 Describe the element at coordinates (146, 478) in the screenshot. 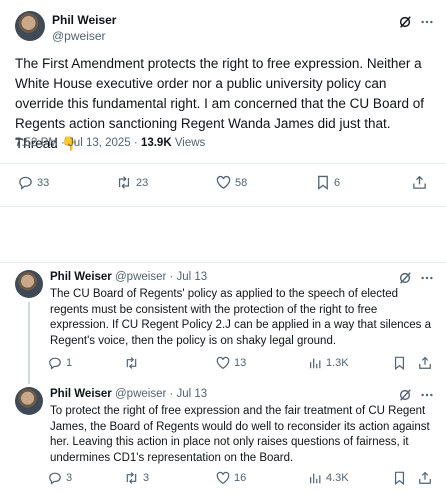

I see `repost-count: 3` at that location.